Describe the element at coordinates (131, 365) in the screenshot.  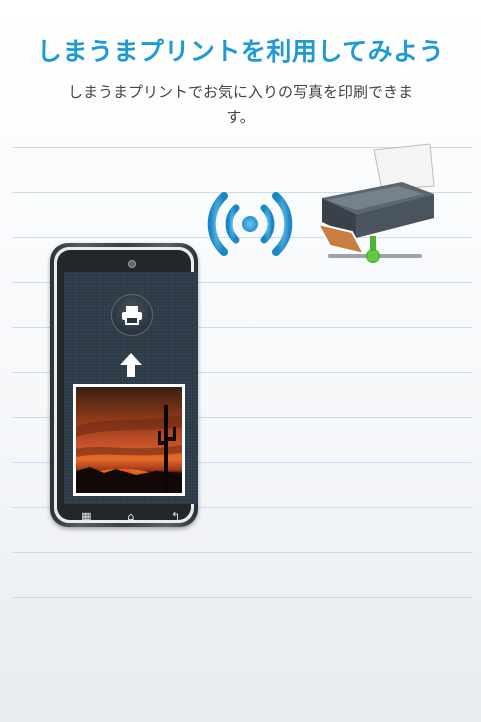
I see `arrow-up-icon` at that location.